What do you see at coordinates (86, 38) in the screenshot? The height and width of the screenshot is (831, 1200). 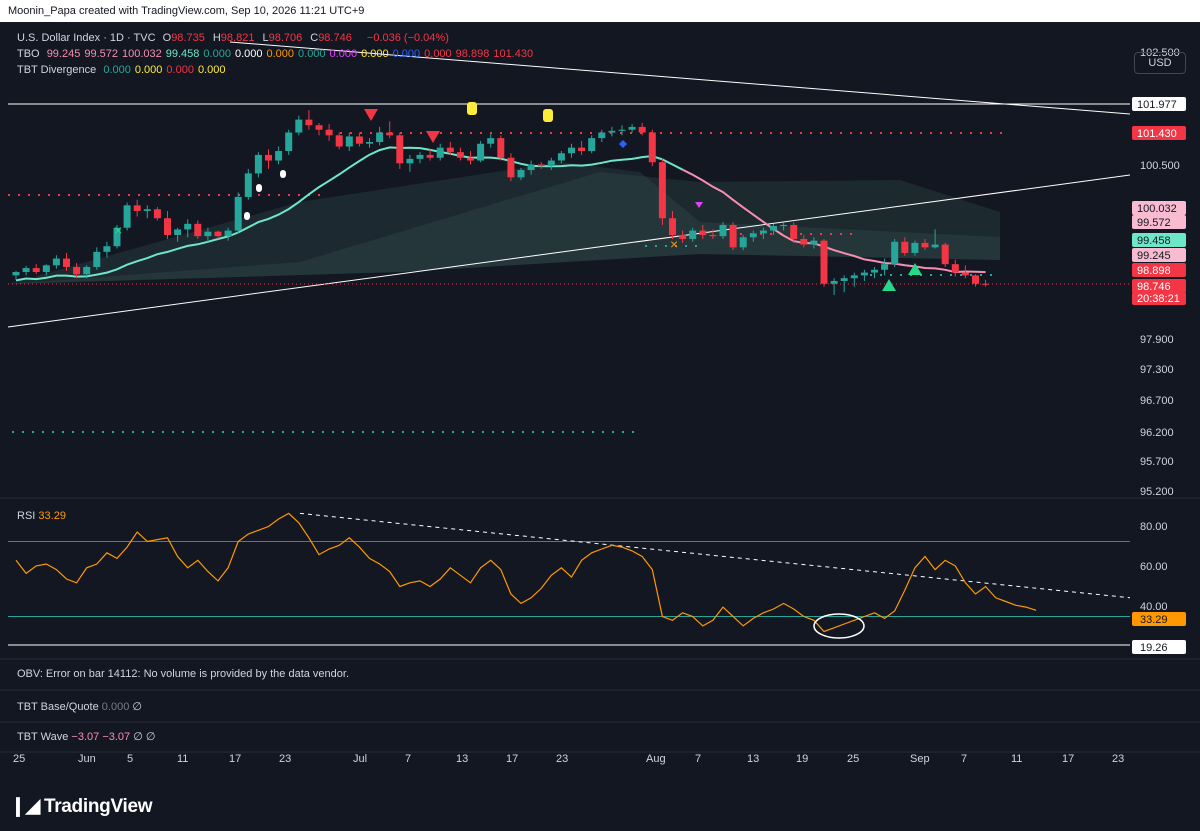 I see `symbol-label: U.S. Dollar Index · 1D · TVC` at bounding box center [86, 38].